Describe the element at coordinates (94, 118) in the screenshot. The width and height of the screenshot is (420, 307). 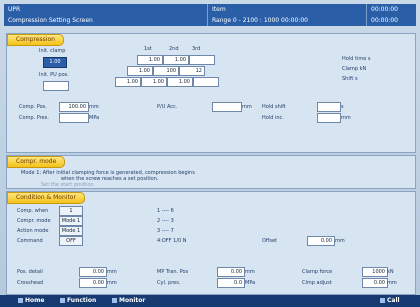
I see `comp-pres-unit: MPa` at that location.